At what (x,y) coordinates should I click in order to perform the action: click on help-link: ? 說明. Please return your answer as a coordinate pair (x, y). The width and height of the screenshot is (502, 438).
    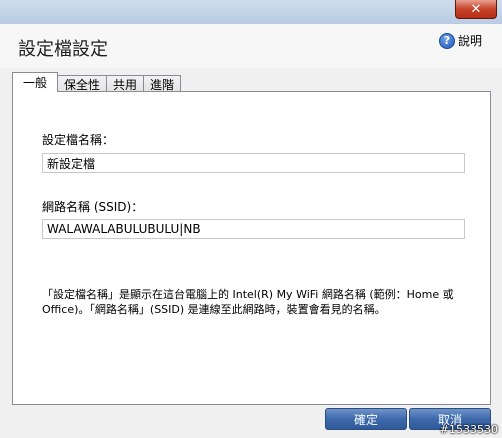
    Looking at the image, I should click on (460, 40).